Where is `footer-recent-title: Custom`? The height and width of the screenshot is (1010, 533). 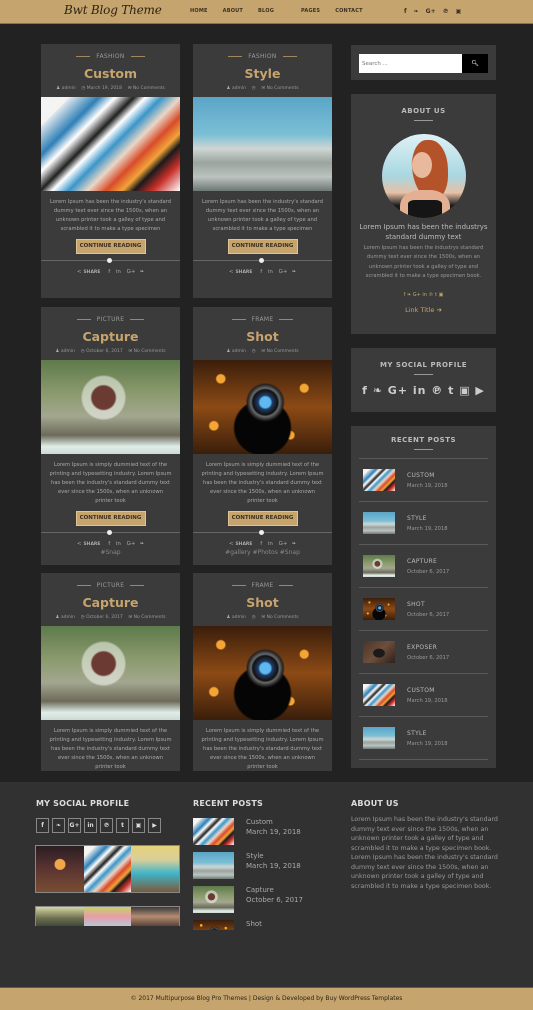 footer-recent-title: Custom is located at coordinates (273, 823).